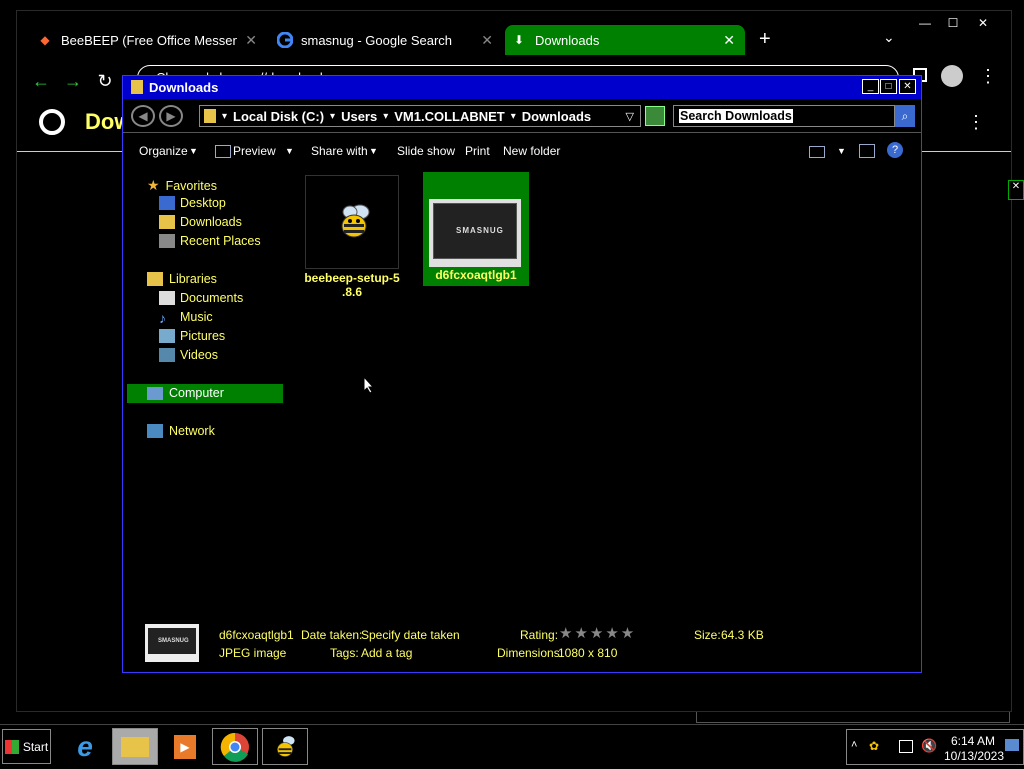 The height and width of the screenshot is (769, 1024). What do you see at coordinates (530, 653) in the screenshot?
I see `dimensions-label: Dimensions:` at bounding box center [530, 653].